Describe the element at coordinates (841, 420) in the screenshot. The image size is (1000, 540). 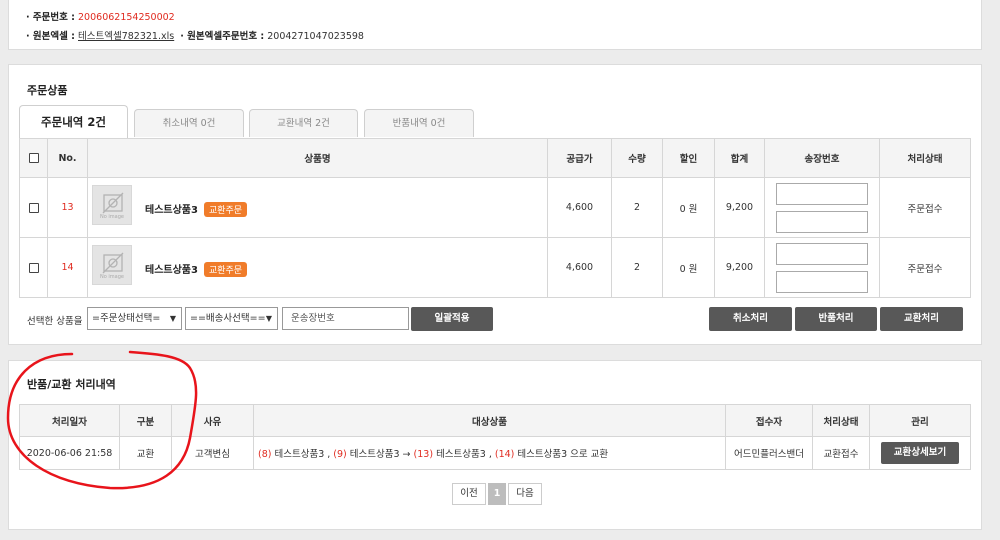
I see `col-process-status: 처리상태` at that location.